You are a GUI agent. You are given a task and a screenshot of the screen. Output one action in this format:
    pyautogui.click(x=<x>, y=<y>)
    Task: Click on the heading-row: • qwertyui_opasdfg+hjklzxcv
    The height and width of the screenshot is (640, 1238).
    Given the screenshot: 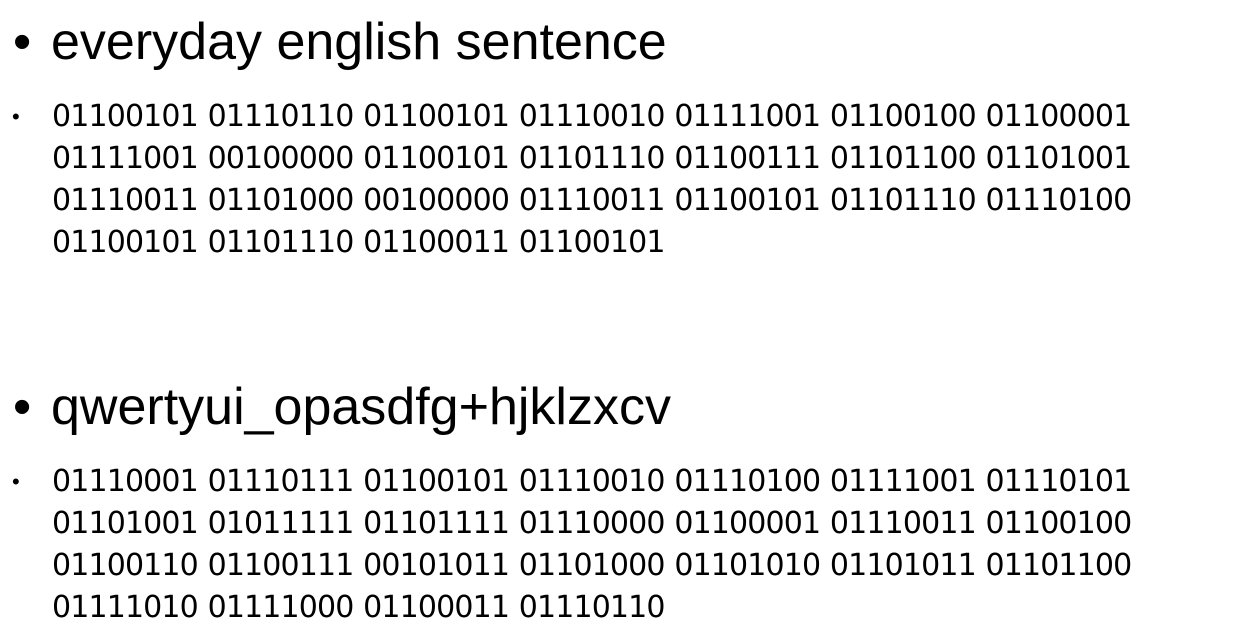 What is the action you would take?
    pyautogui.click(x=619, y=407)
    